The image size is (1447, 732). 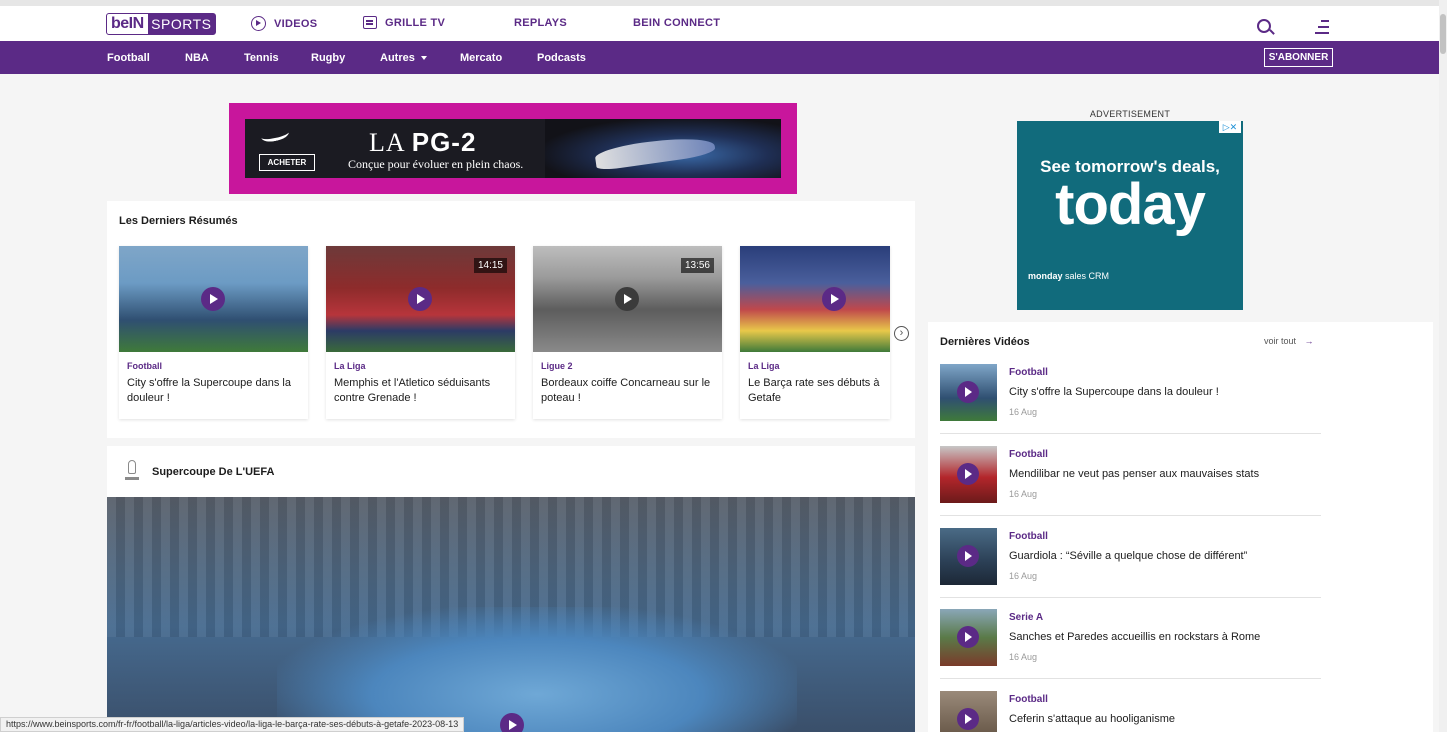 I want to click on subnav-tennis: Tennis, so click(x=261, y=57).